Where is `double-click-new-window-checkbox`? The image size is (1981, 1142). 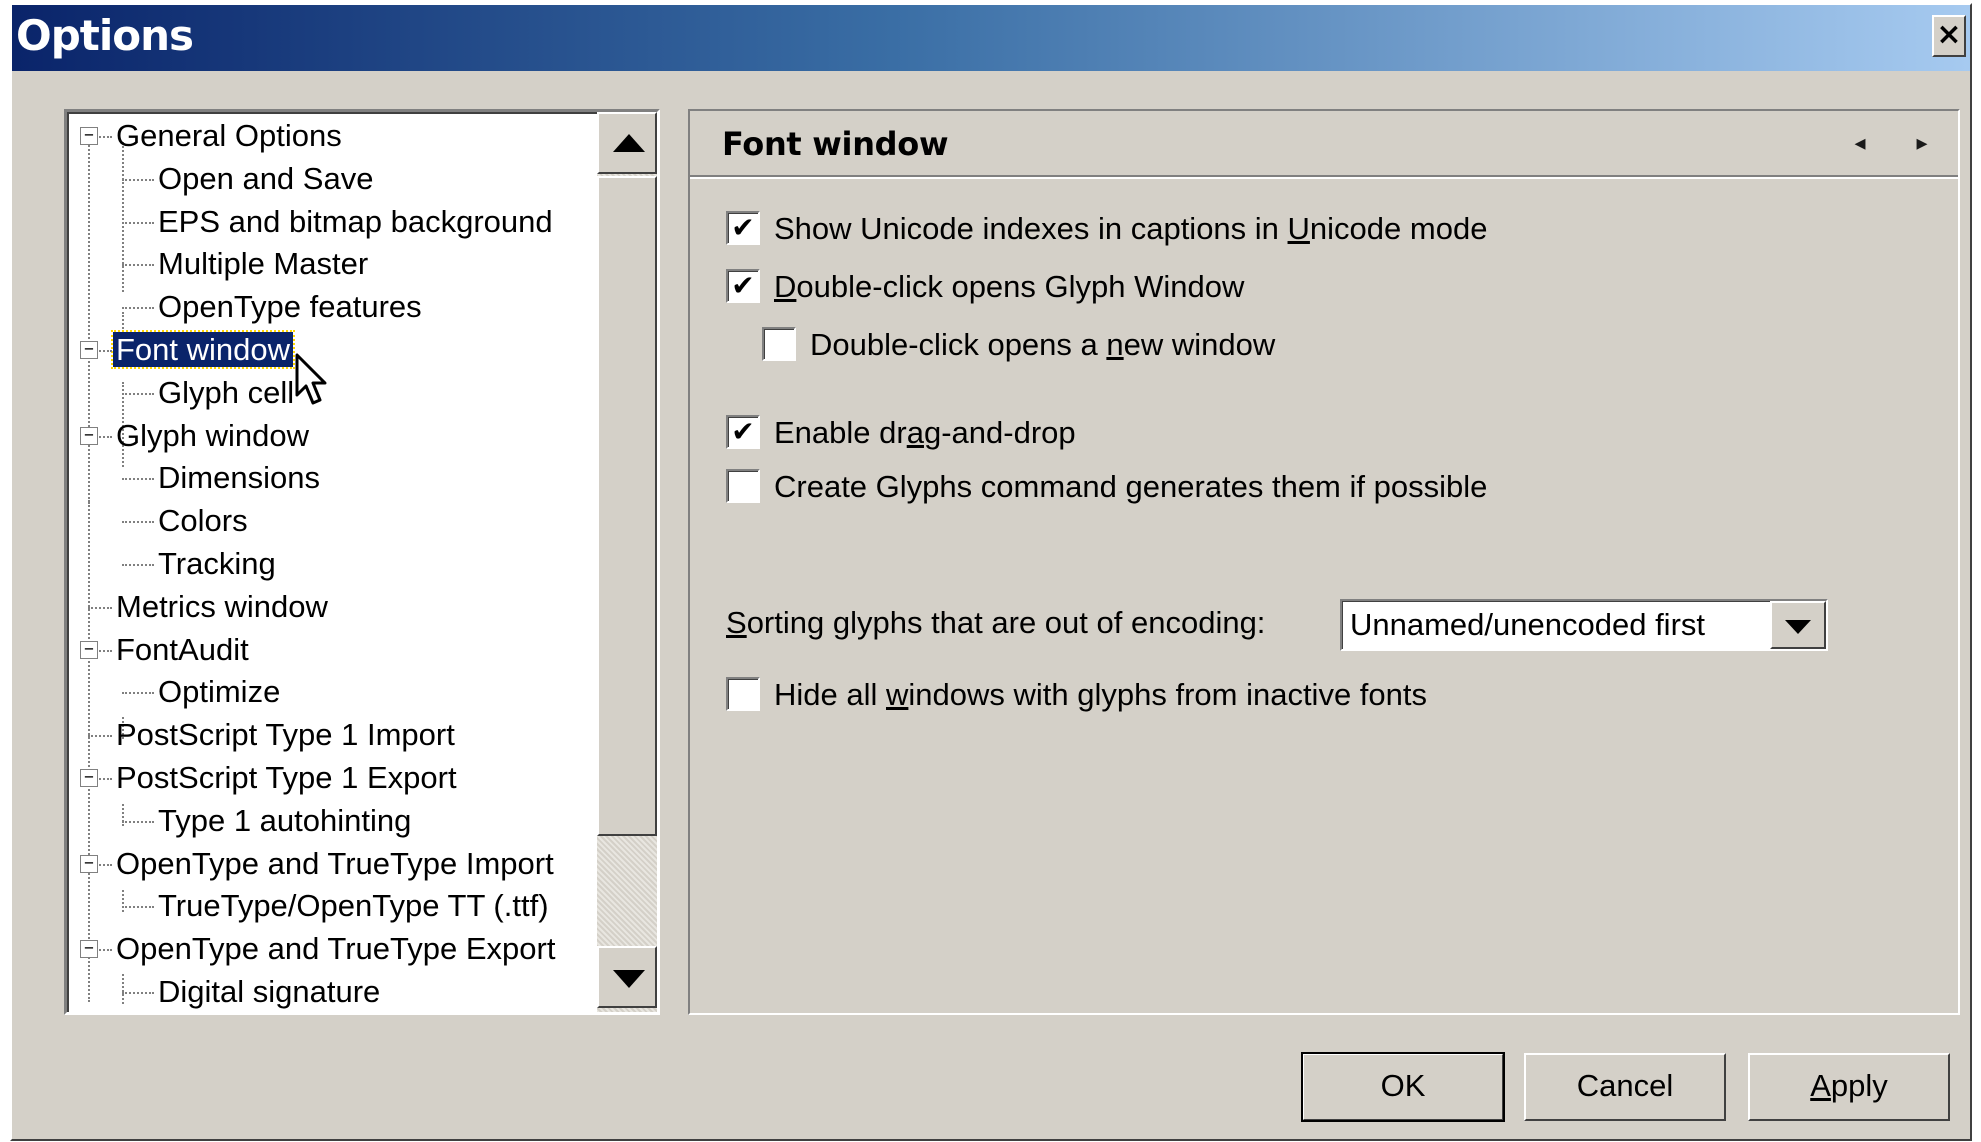 double-click-new-window-checkbox is located at coordinates (779, 344).